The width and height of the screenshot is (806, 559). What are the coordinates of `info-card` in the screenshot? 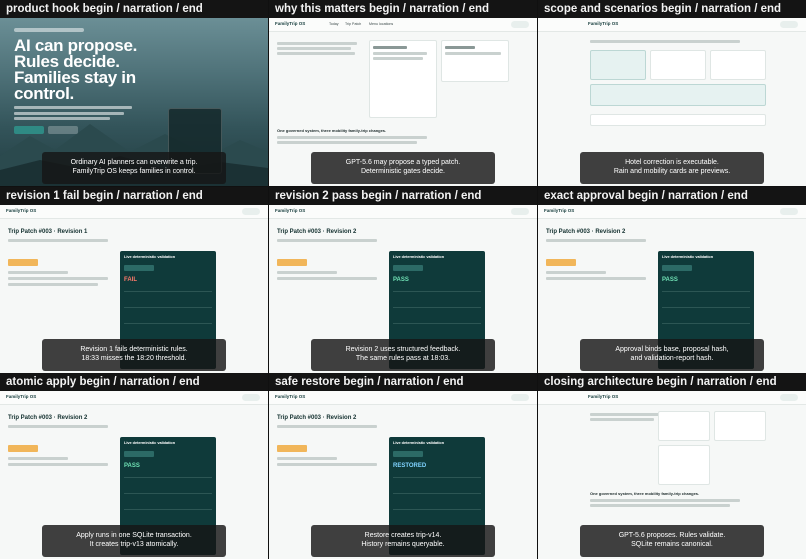 It's located at (684, 465).